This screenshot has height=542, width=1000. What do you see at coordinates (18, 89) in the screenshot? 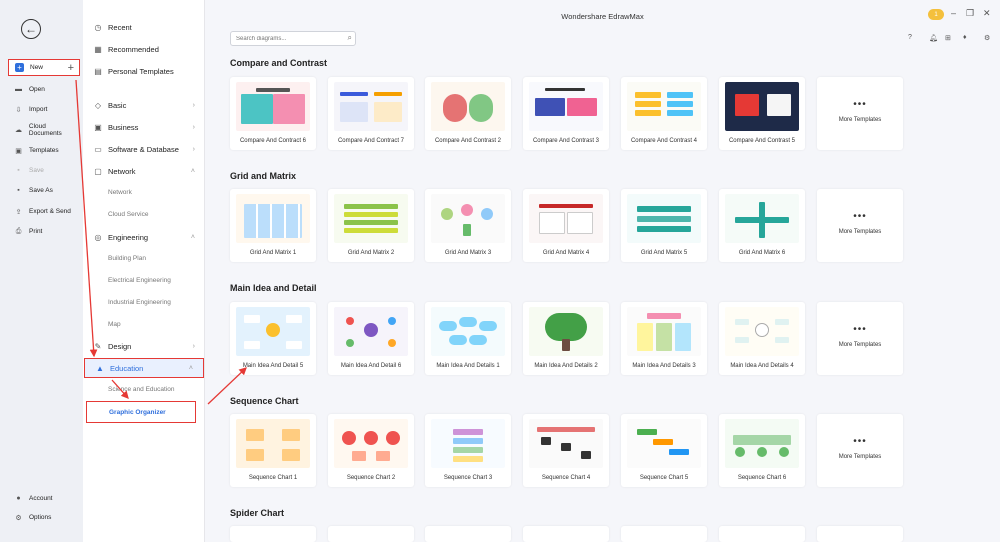
I see `folder-icon: ▬` at bounding box center [18, 89].